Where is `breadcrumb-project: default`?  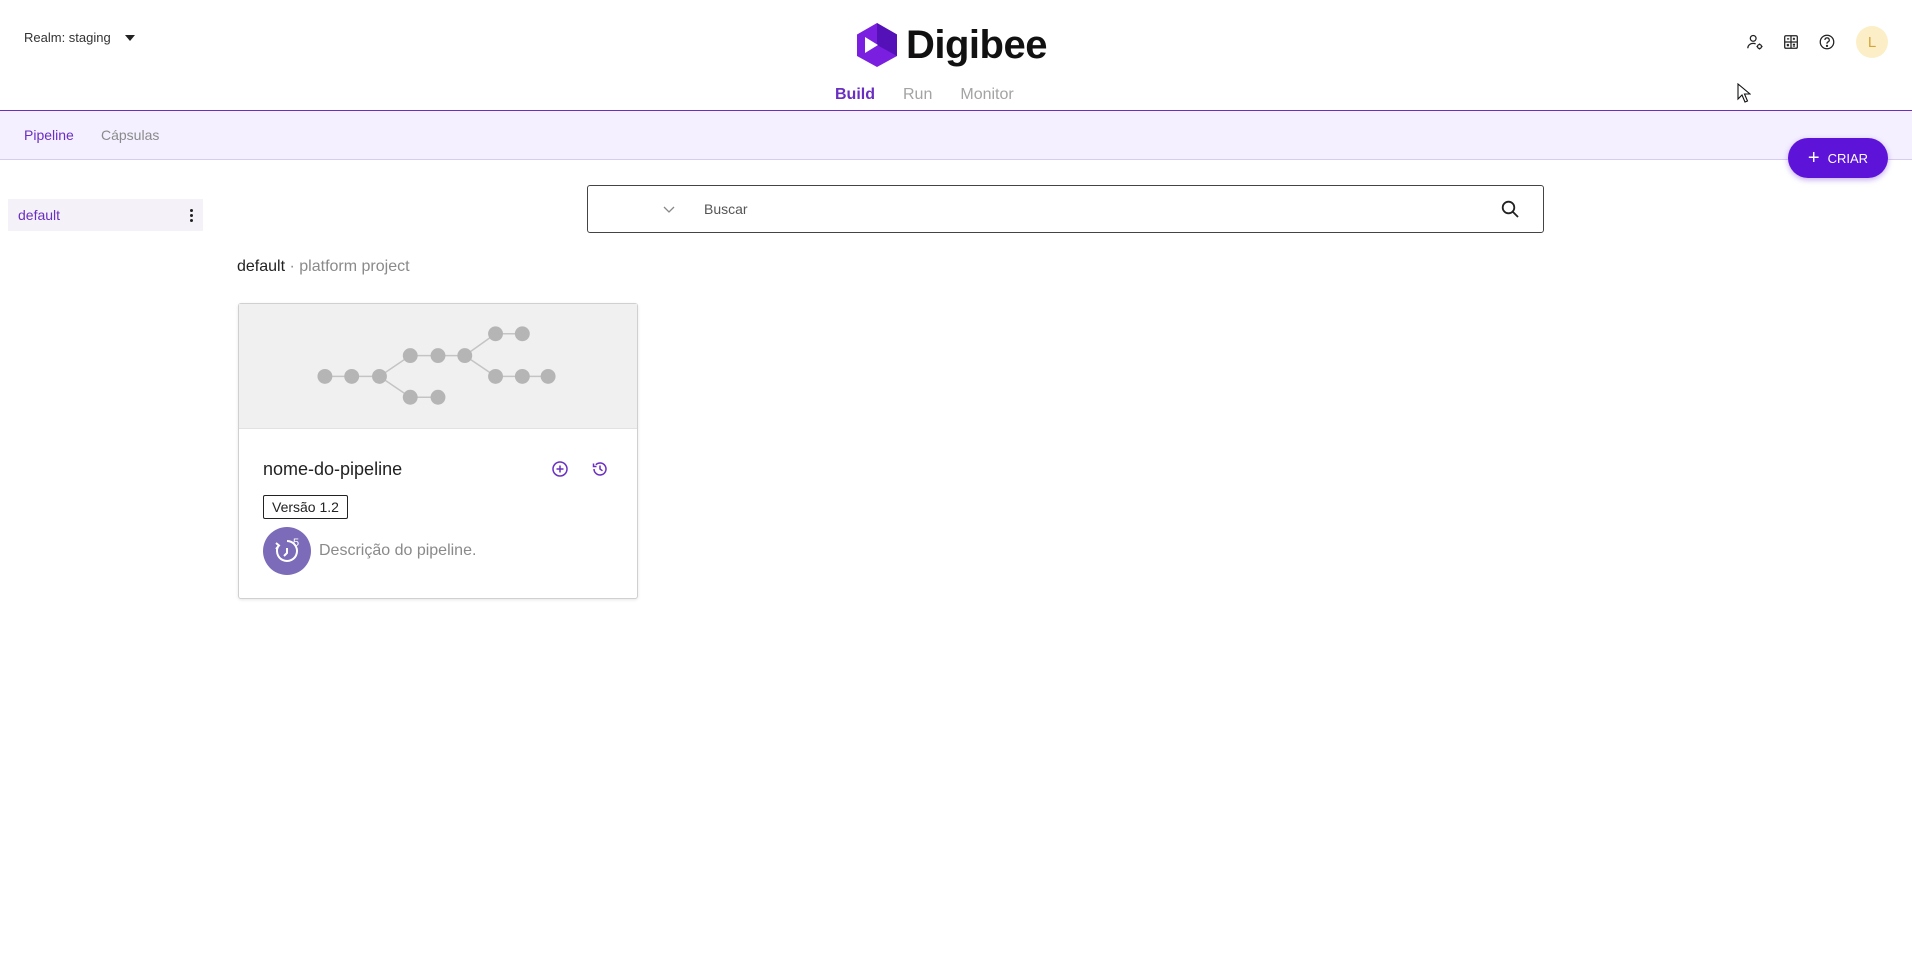
breadcrumb-project: default is located at coordinates (261, 266).